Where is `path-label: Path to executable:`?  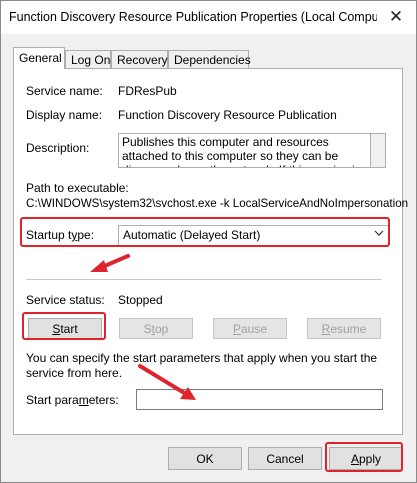 path-label: Path to executable: is located at coordinates (77, 188).